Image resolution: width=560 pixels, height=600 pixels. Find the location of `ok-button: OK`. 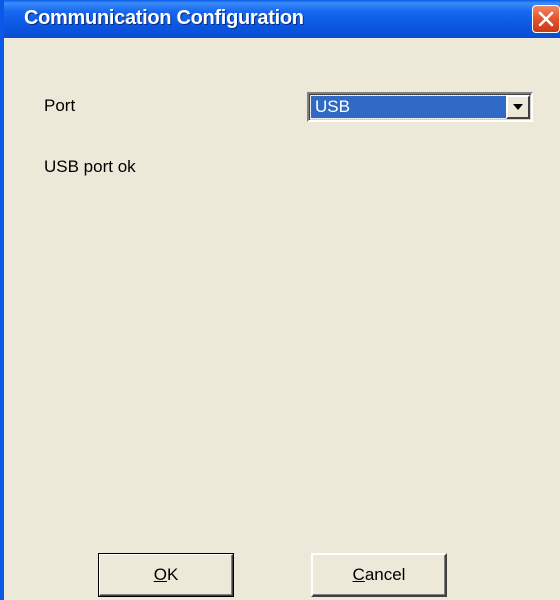

ok-button: OK is located at coordinates (166, 575).